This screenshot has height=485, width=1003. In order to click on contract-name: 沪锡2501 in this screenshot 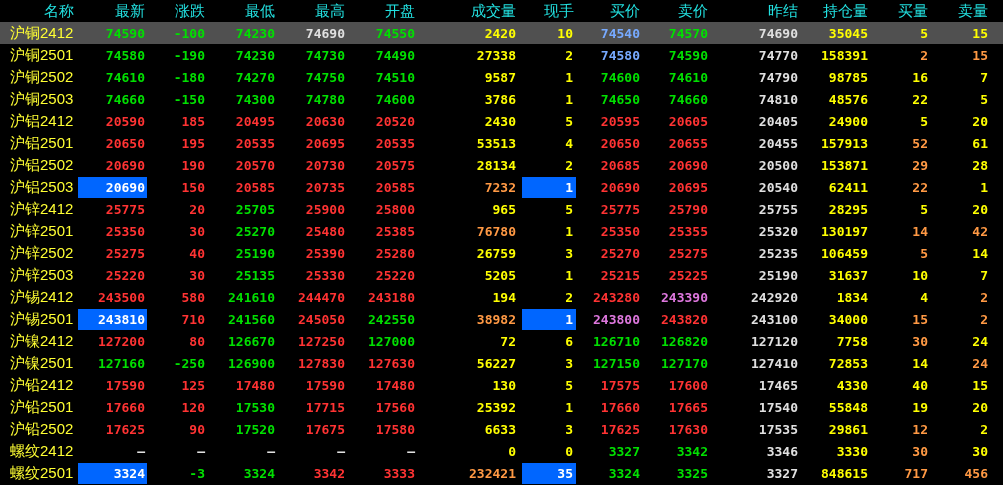, I will do `click(42, 319)`.